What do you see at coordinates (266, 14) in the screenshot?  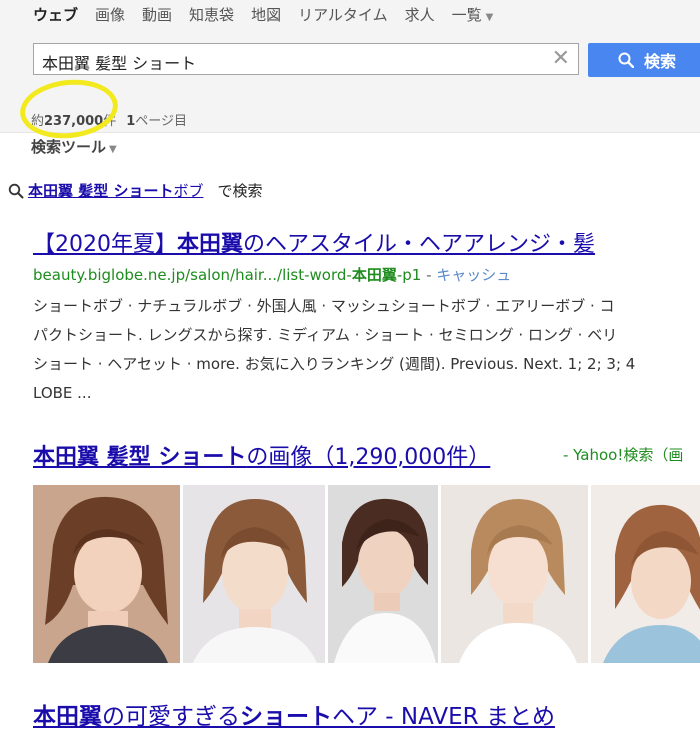 I see `tab-map: 地図` at bounding box center [266, 14].